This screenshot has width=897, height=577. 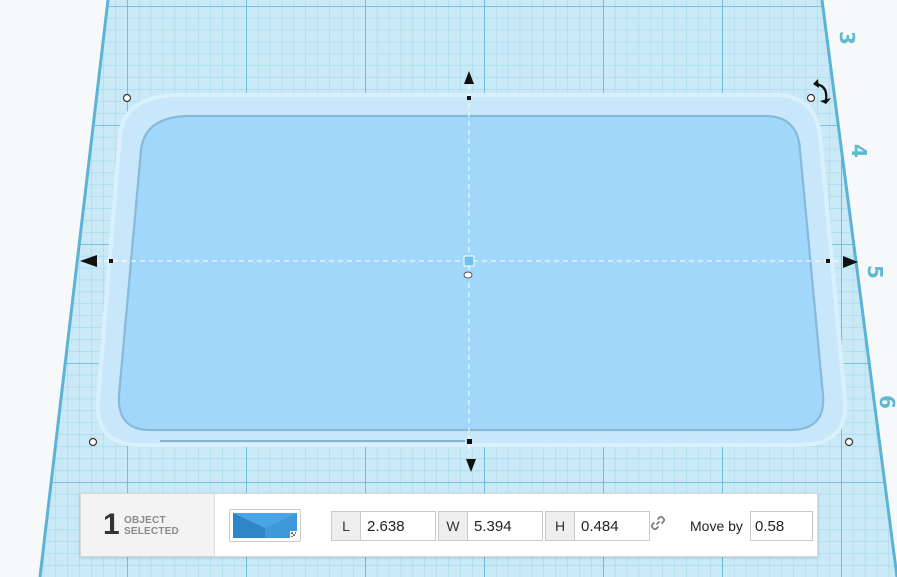 I want to click on corner-handle-top-left, so click(x=127, y=98).